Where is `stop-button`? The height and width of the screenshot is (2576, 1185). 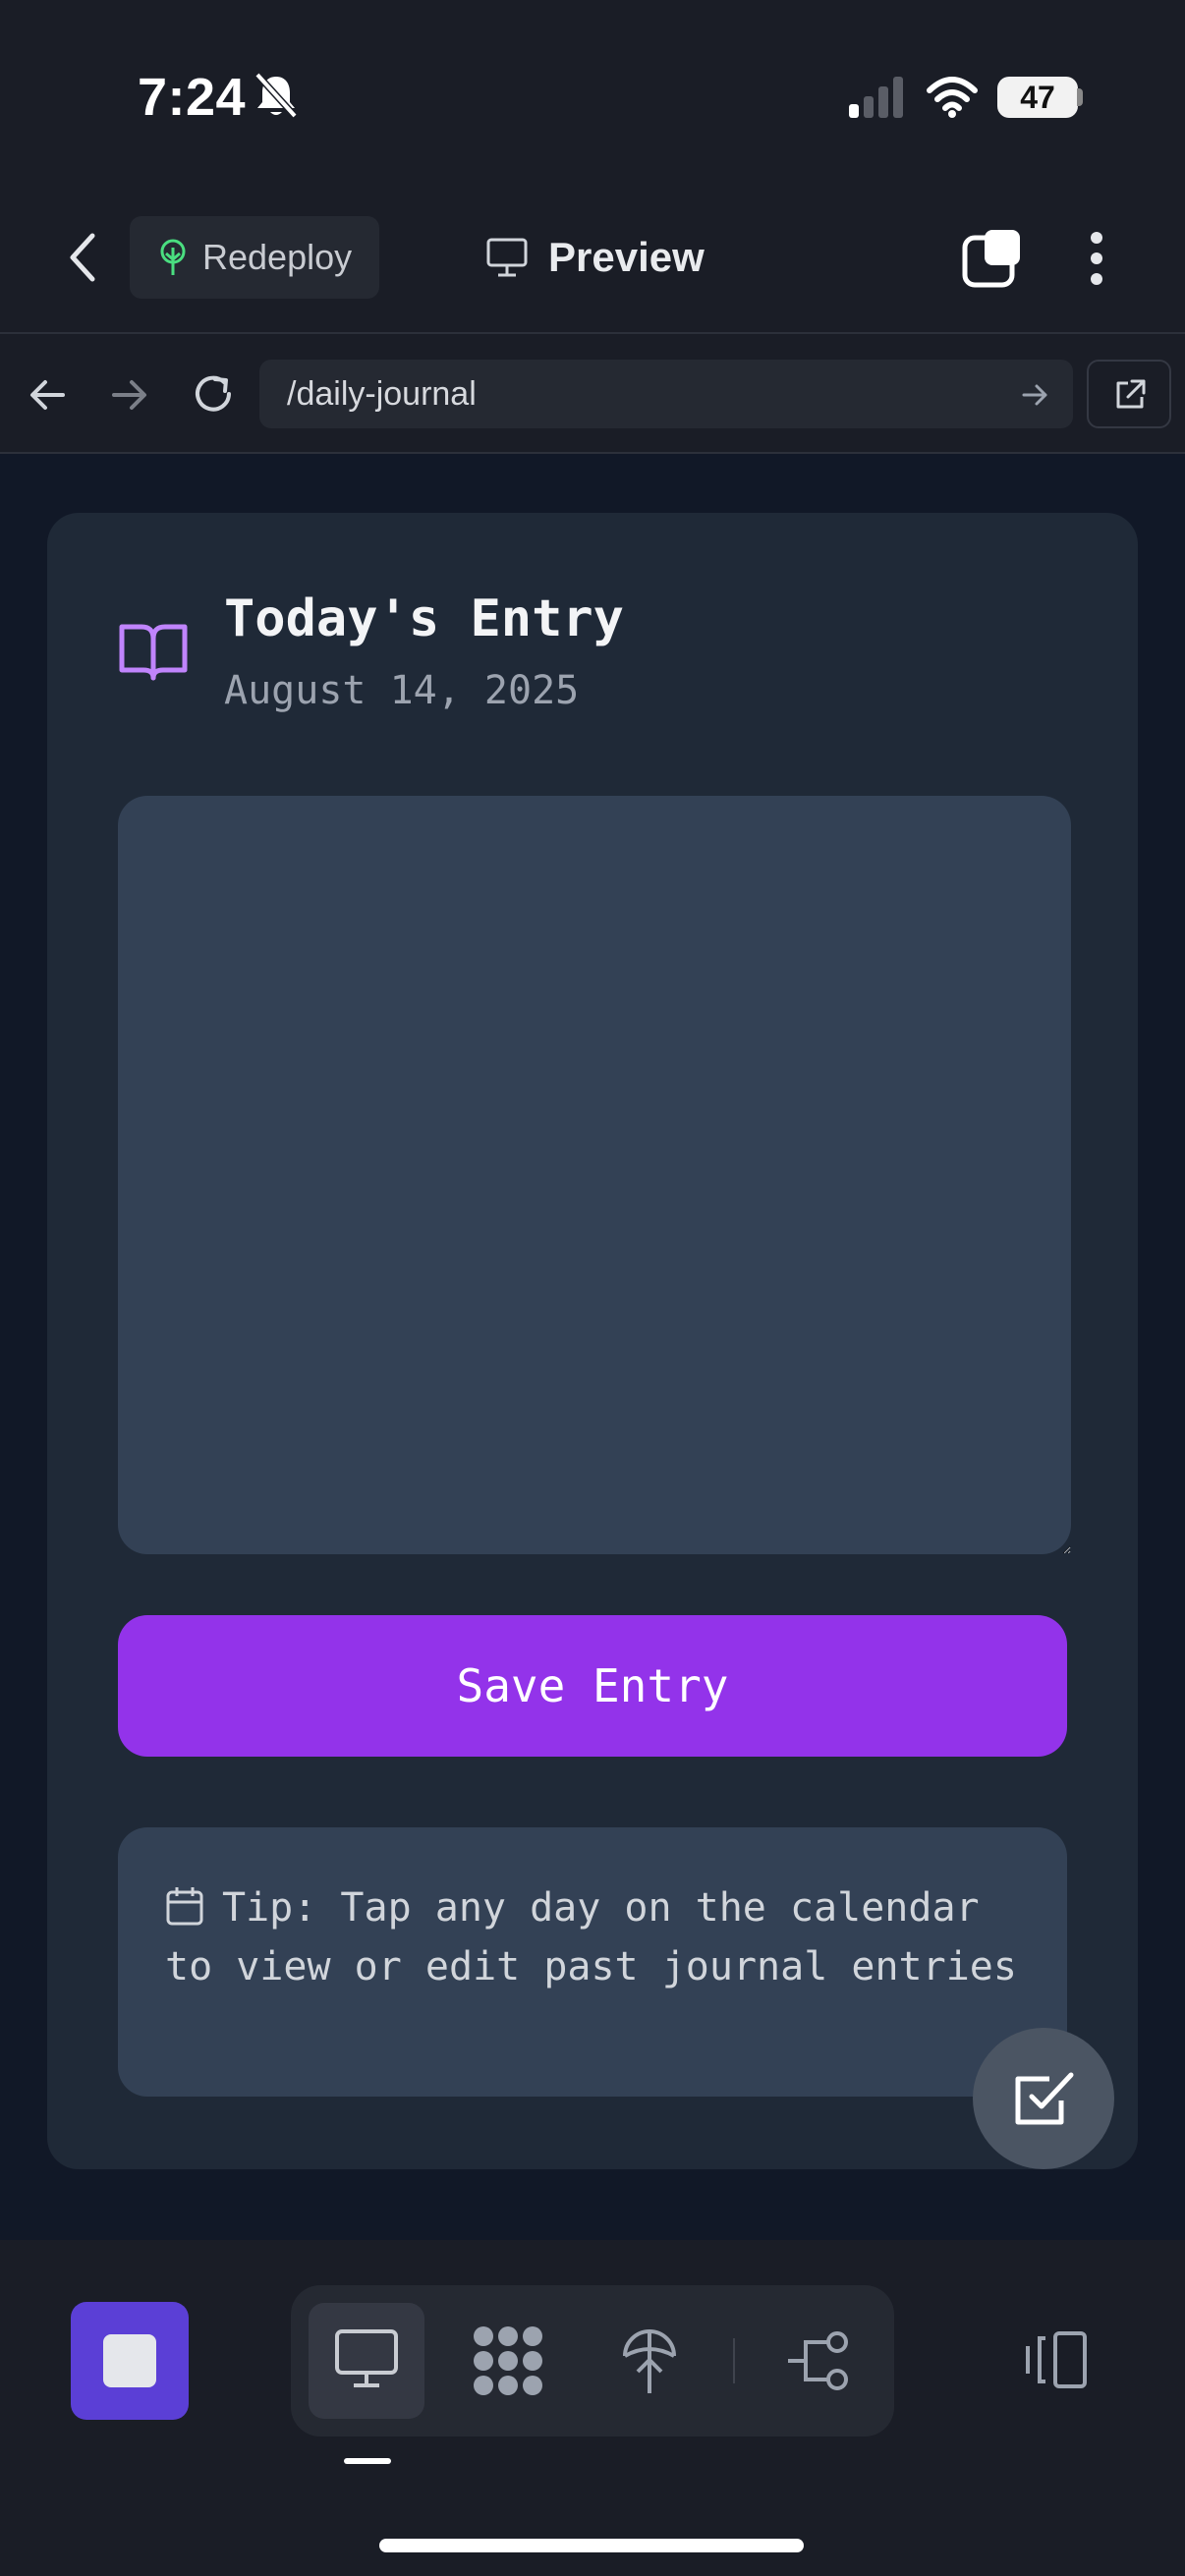 stop-button is located at coordinates (130, 2361).